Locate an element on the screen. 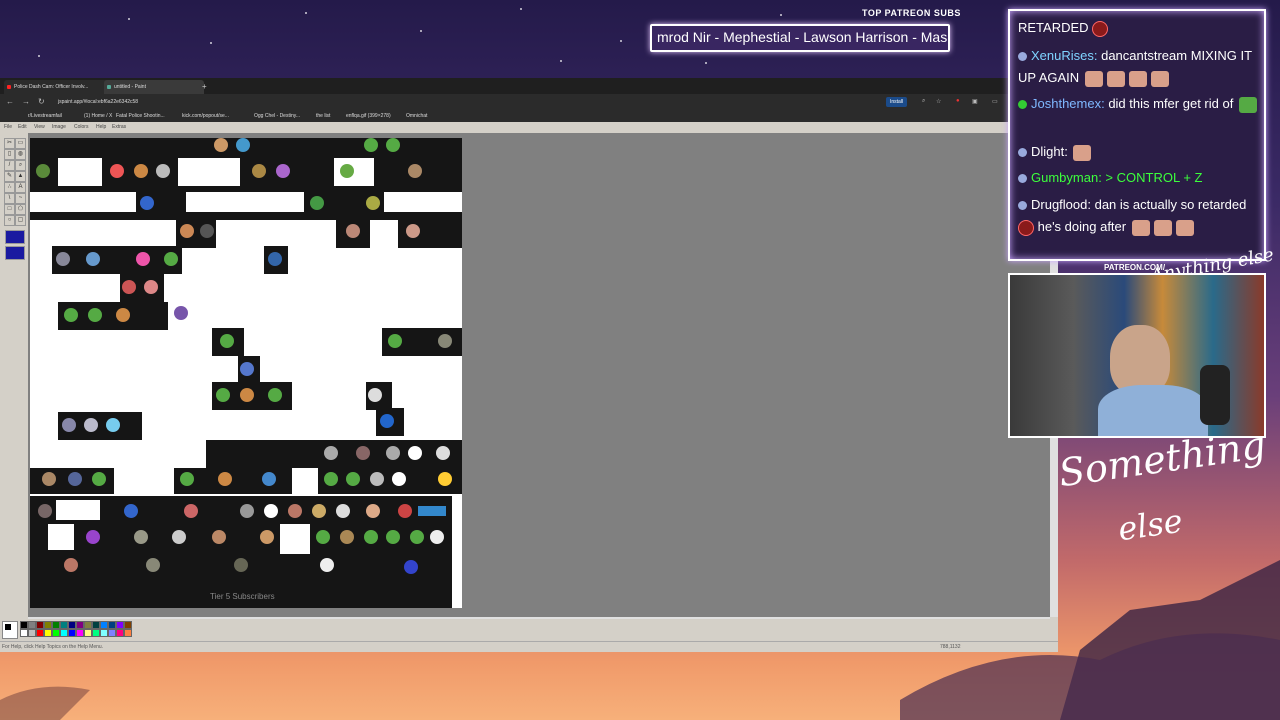  extensions-puzzle-icon: ▣ is located at coordinates (975, 101).